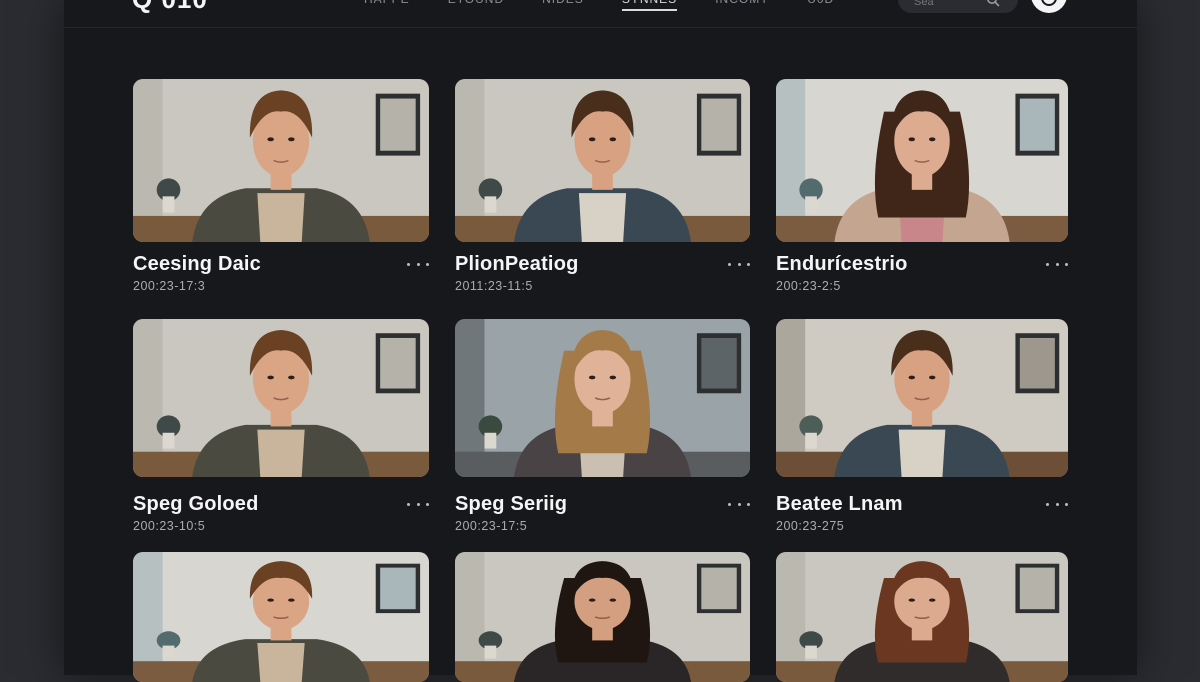  I want to click on logo-text: Q 010, so click(170, 7).